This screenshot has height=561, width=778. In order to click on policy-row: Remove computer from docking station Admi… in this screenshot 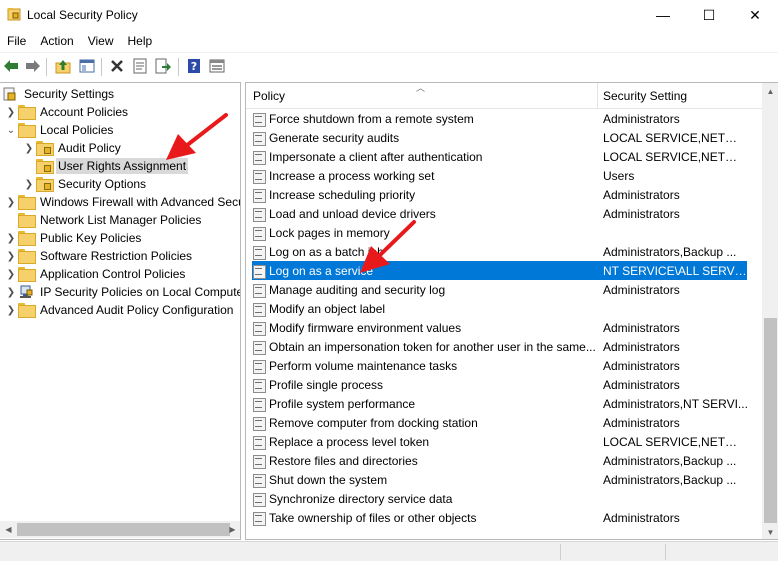, I will do `click(499, 422)`.